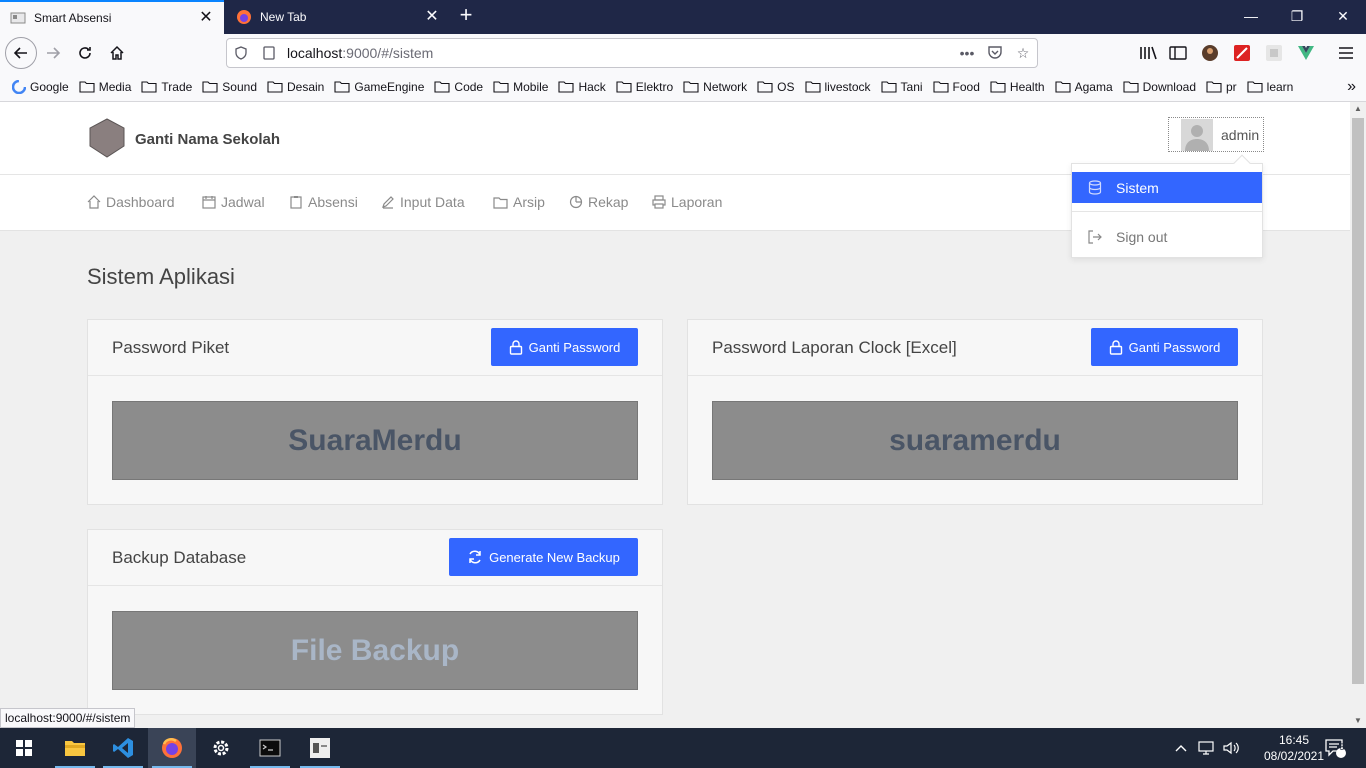  I want to click on arrow-left-icon, so click(20, 53).